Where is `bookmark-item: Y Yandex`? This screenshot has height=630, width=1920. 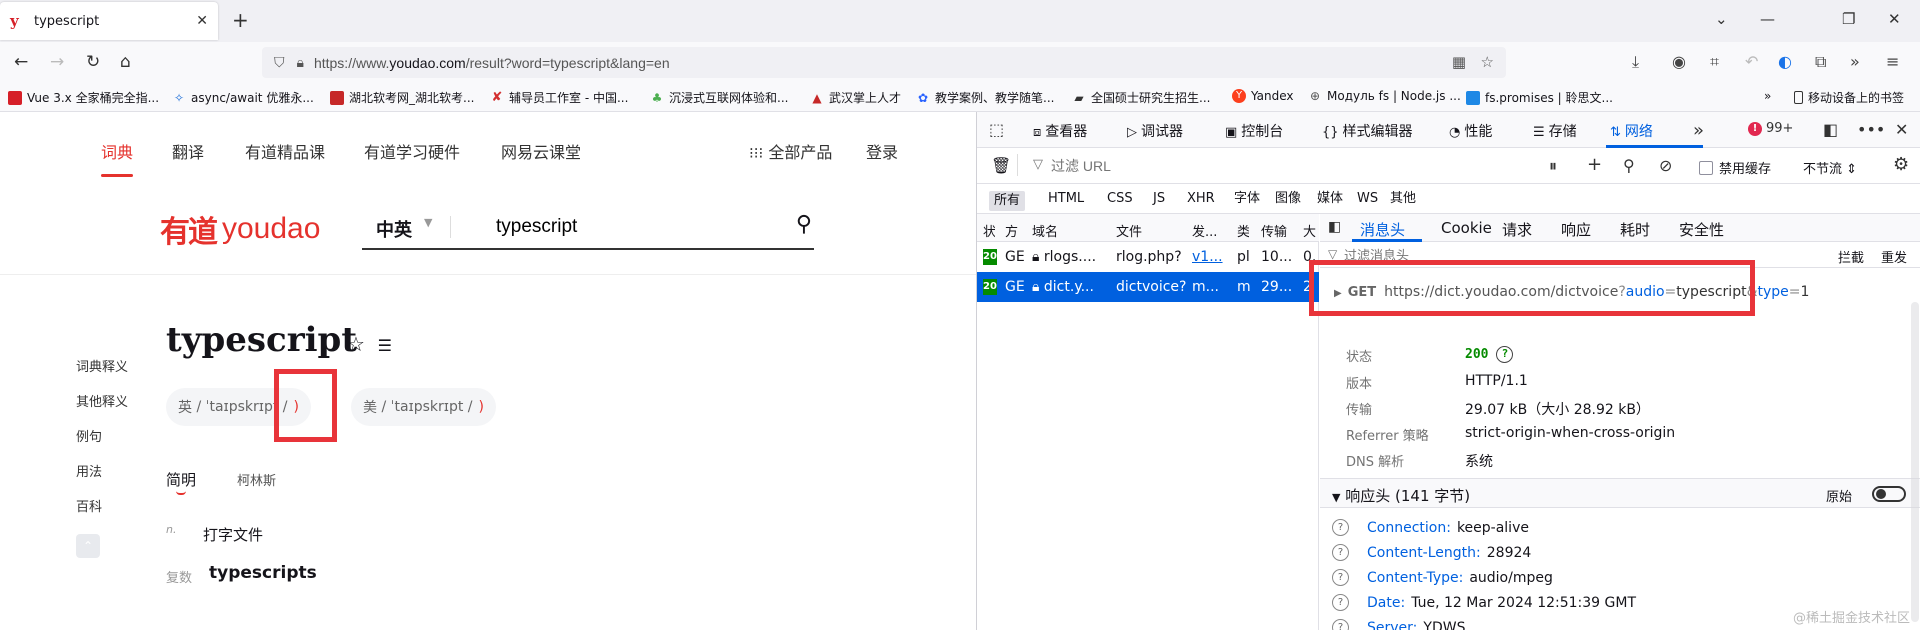
bookmark-item: Y Yandex is located at coordinates (1263, 96).